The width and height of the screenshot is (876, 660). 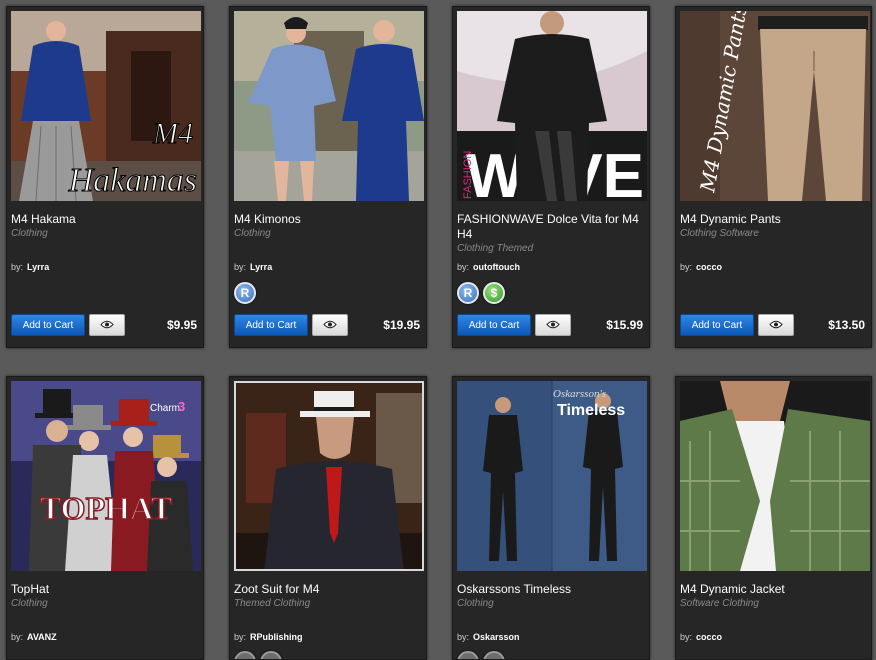 What do you see at coordinates (481, 293) in the screenshot?
I see `product-badges: R $` at bounding box center [481, 293].